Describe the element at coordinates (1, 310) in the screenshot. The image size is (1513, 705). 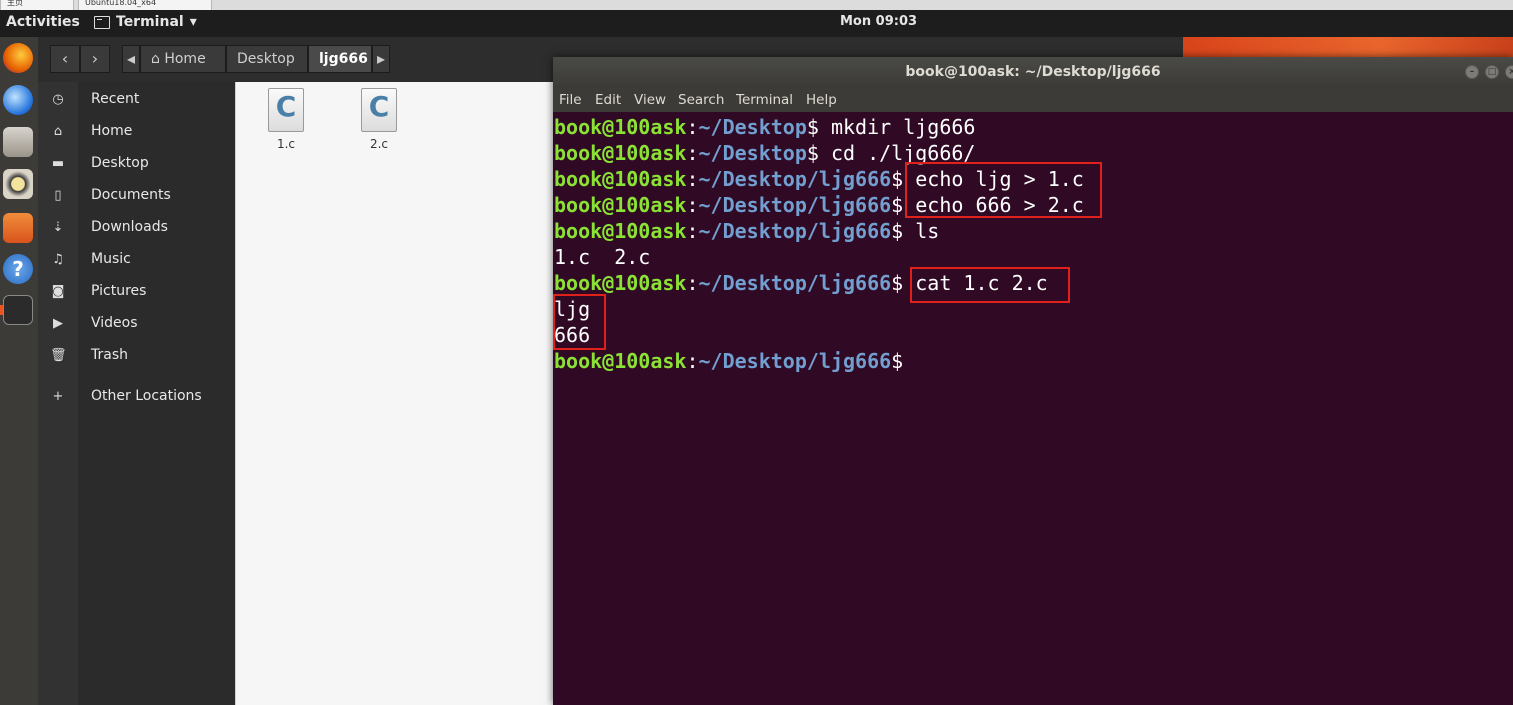
I see `dock-active-indicator` at that location.